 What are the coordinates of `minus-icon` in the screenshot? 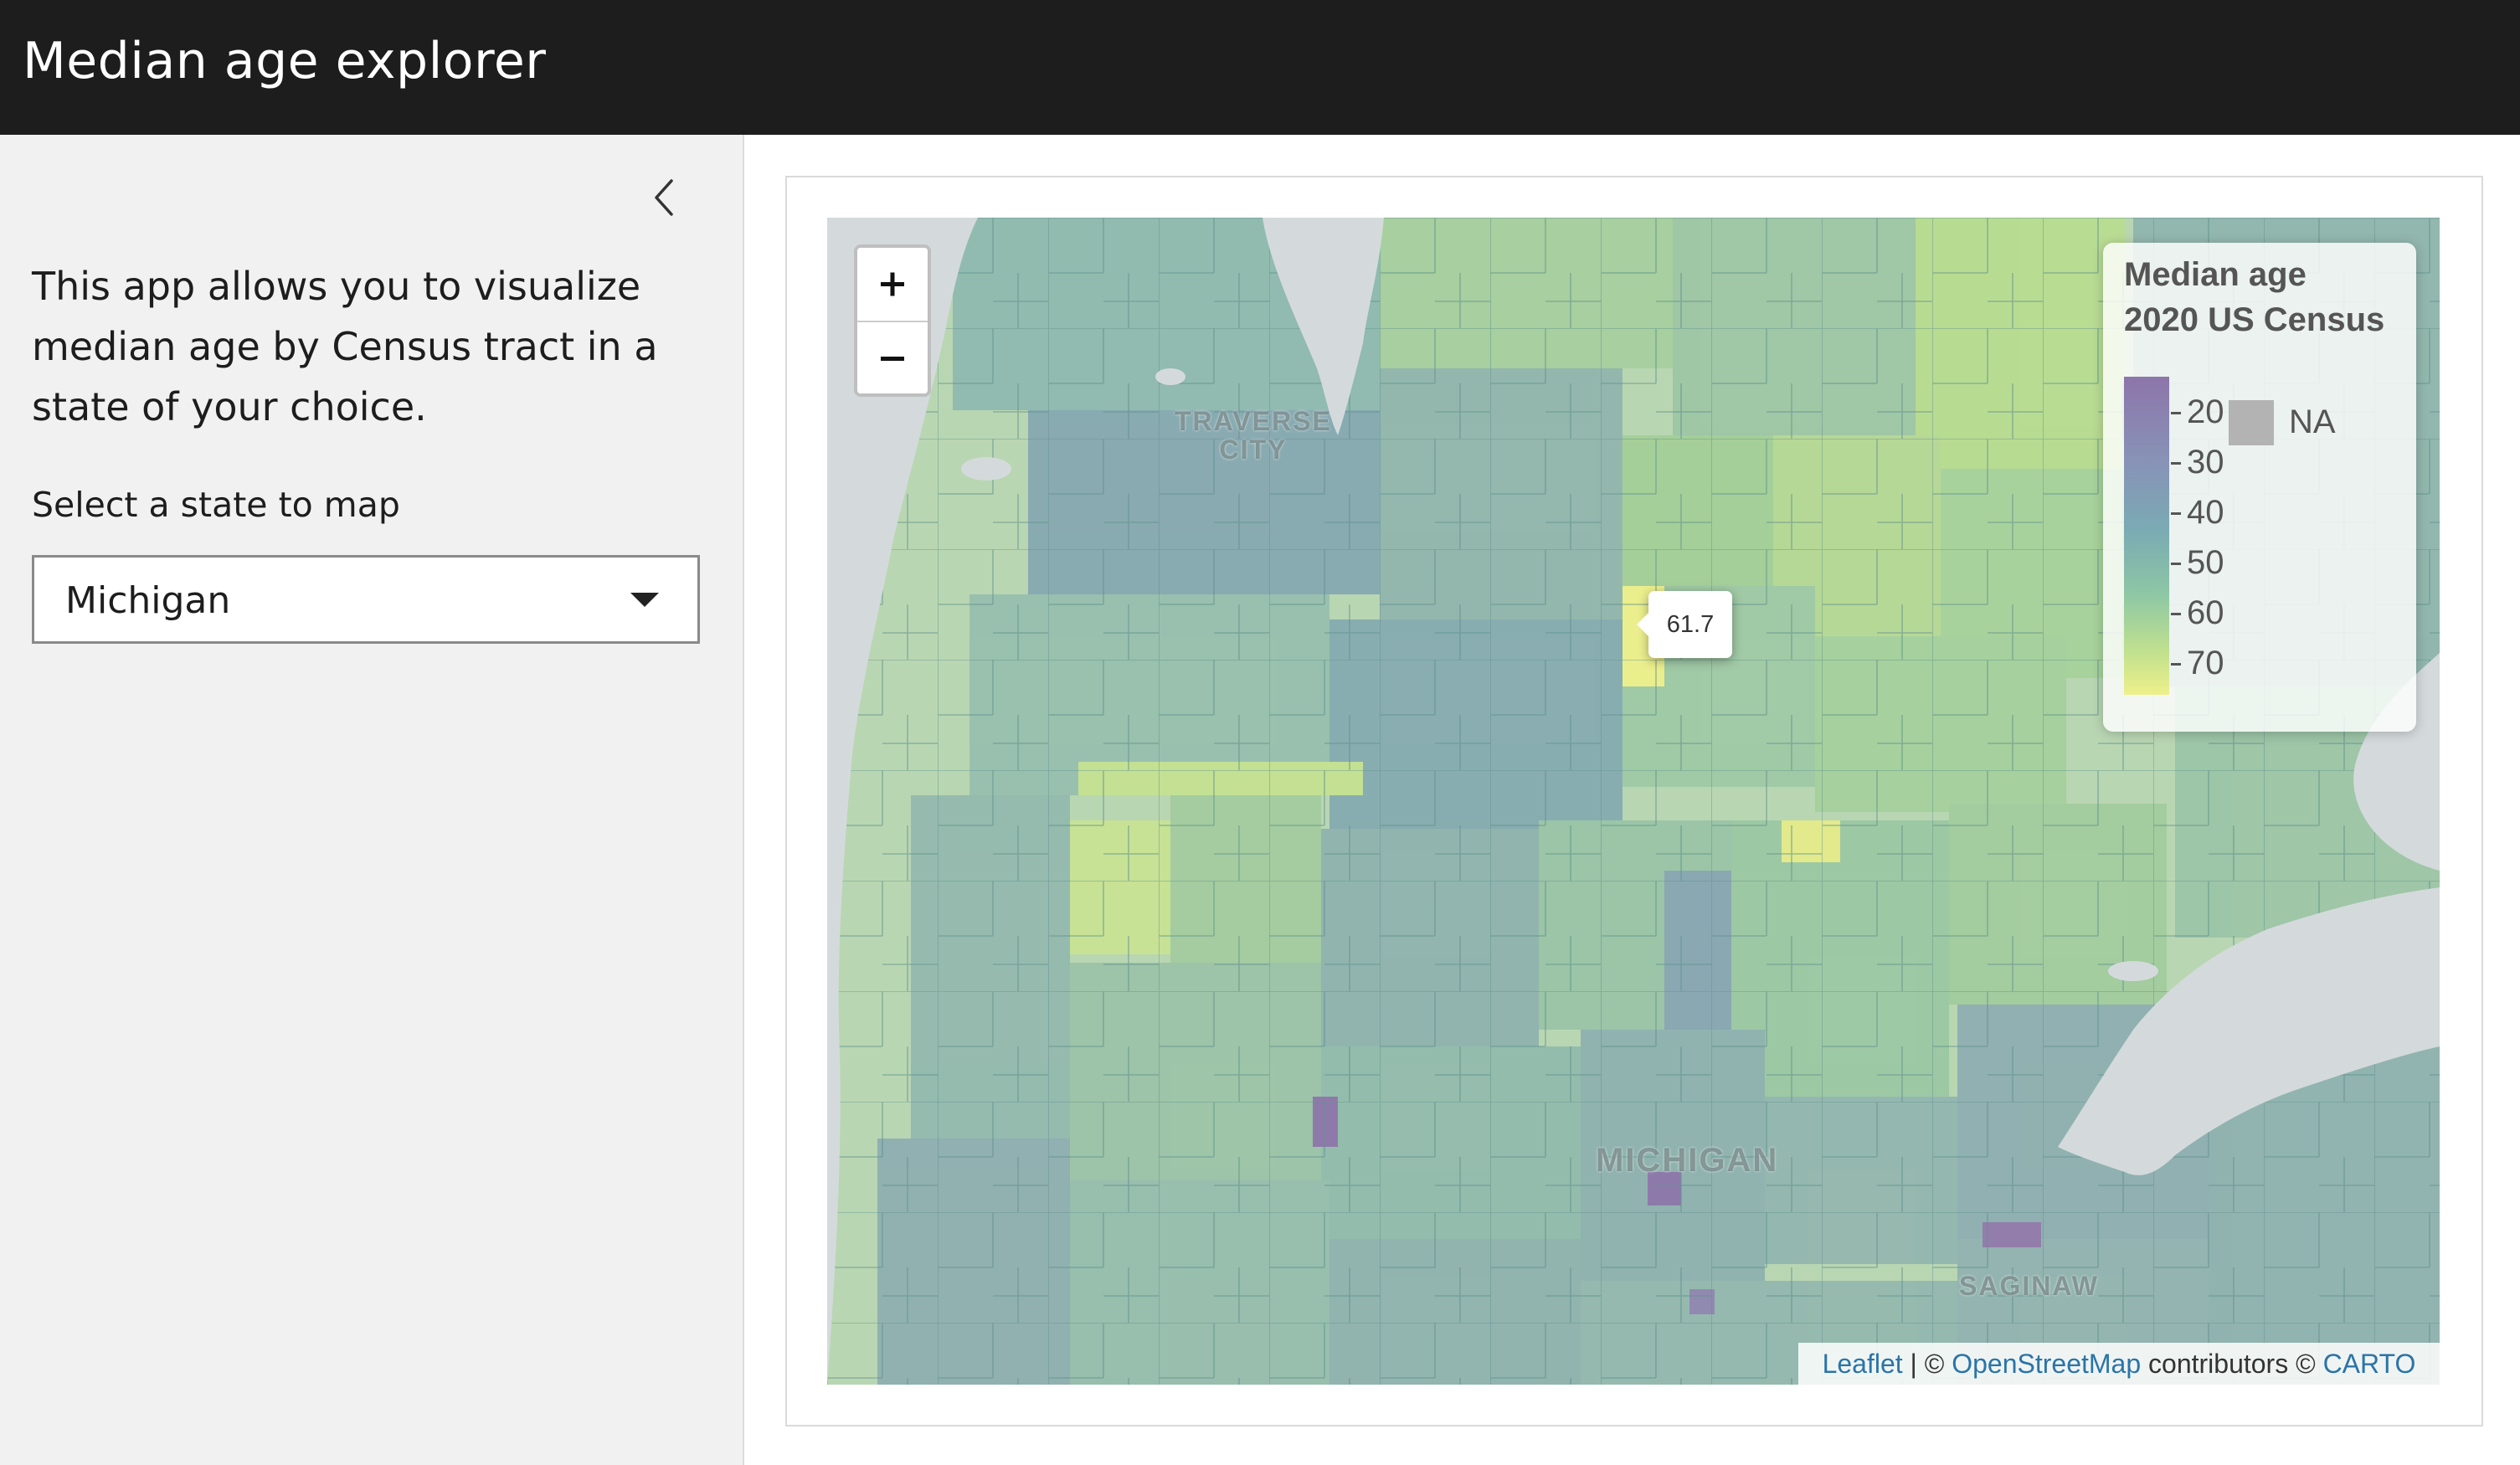 It's located at (893, 359).